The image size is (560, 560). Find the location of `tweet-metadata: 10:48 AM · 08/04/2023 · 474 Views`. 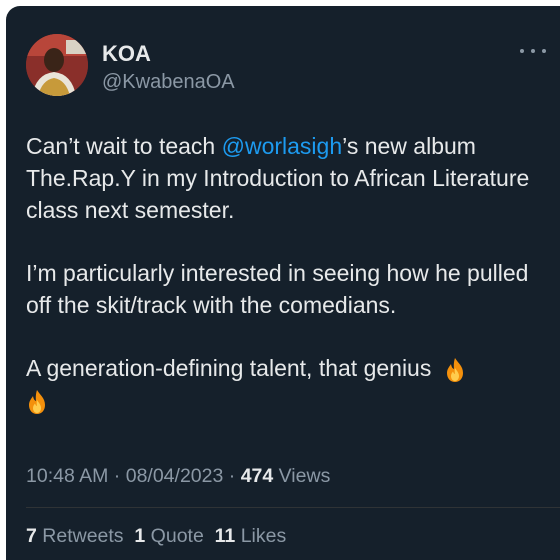

tweet-metadata: 10:48 AM · 08/04/2023 · 474 Views is located at coordinates (178, 476).